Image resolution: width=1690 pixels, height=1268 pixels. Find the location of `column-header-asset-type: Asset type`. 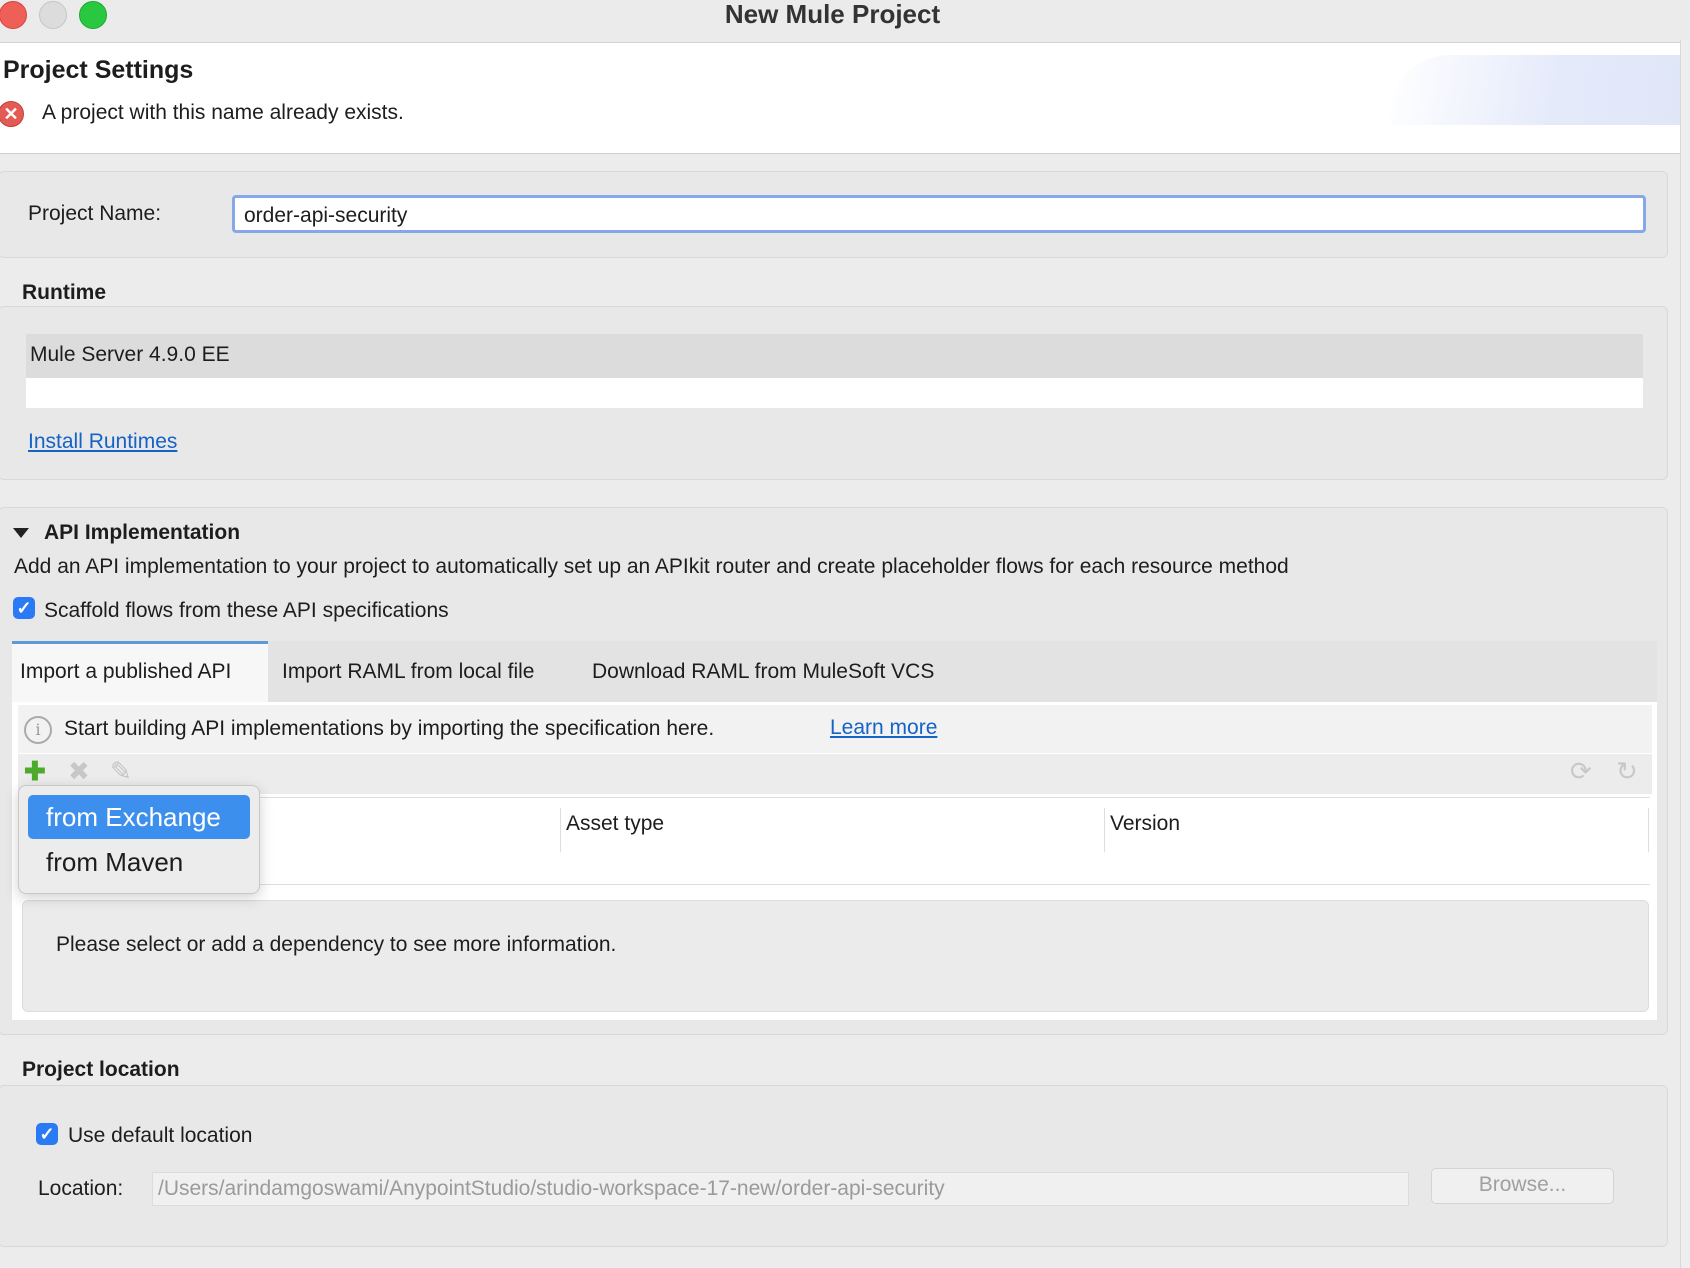

column-header-asset-type: Asset type is located at coordinates (615, 824).